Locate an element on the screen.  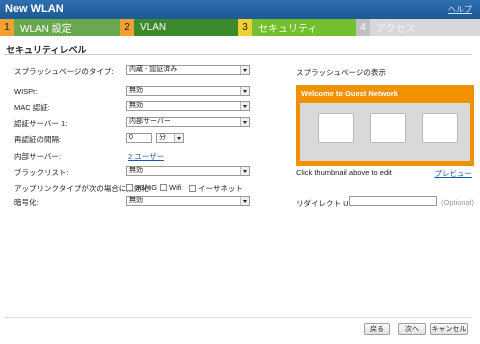
wispr-label: WISPr: is located at coordinates (26, 91).